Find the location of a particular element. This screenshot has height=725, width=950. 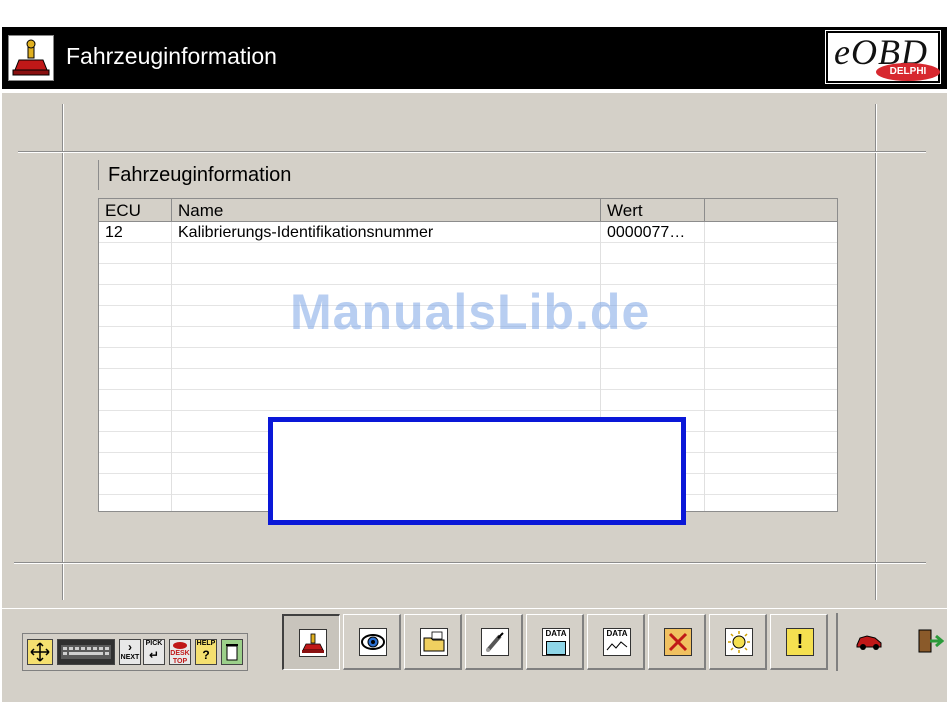

vehicle-info-button is located at coordinates (311, 642).